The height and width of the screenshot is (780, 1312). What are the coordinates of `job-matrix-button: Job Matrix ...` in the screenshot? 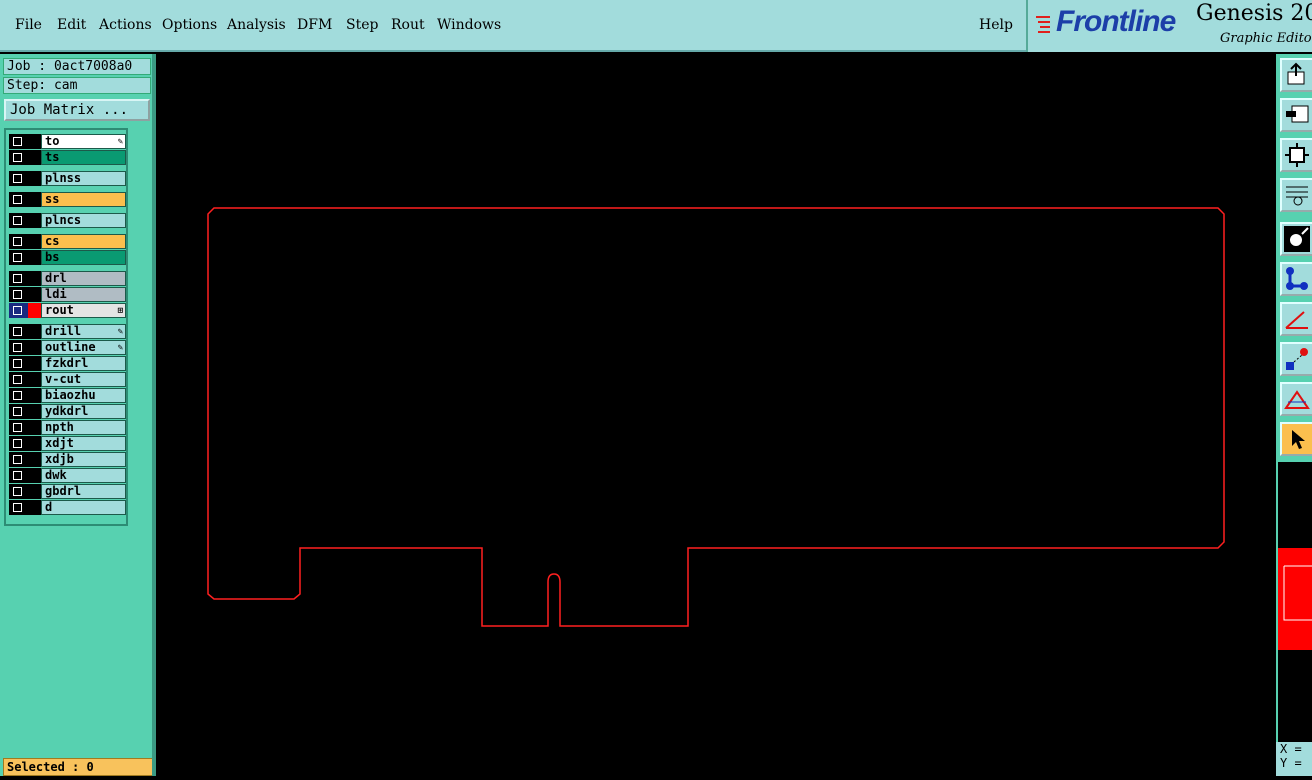 It's located at (77, 110).